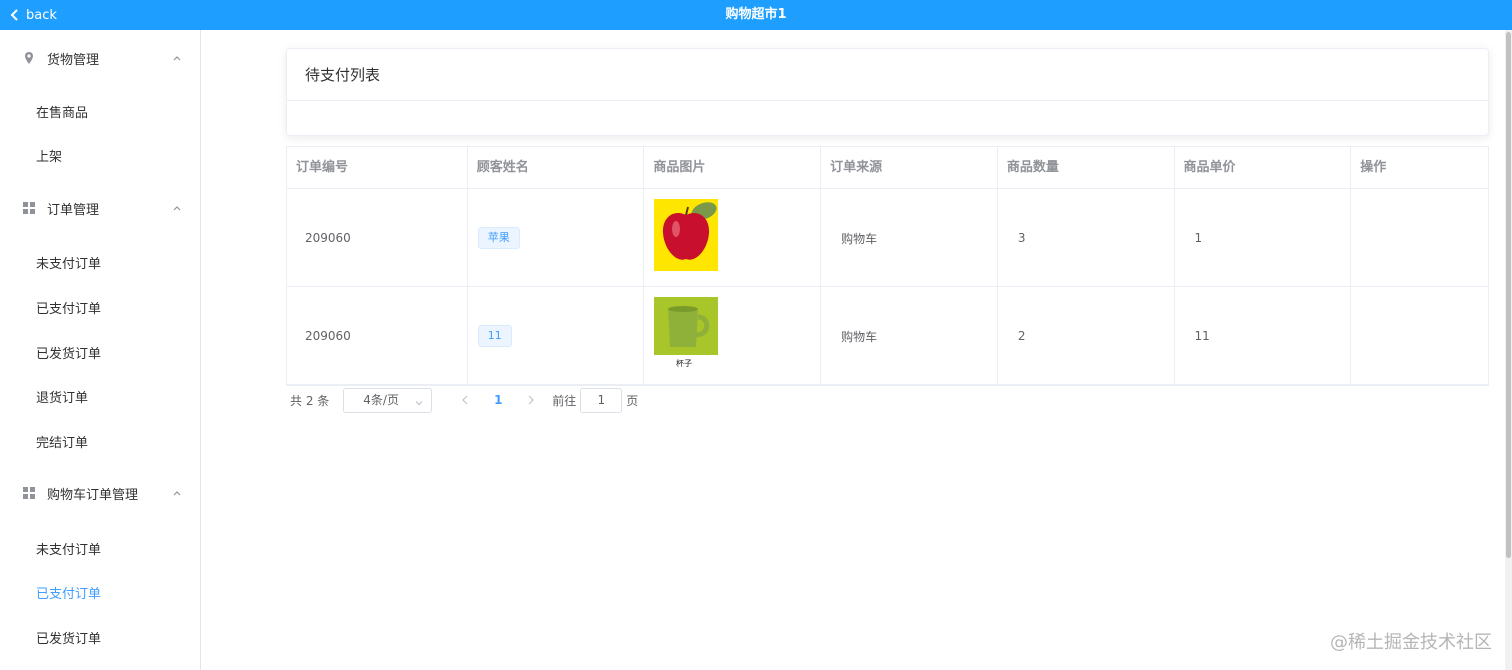 The image size is (1512, 670). What do you see at coordinates (1086, 168) in the screenshot?
I see `column-header: 商品数量` at bounding box center [1086, 168].